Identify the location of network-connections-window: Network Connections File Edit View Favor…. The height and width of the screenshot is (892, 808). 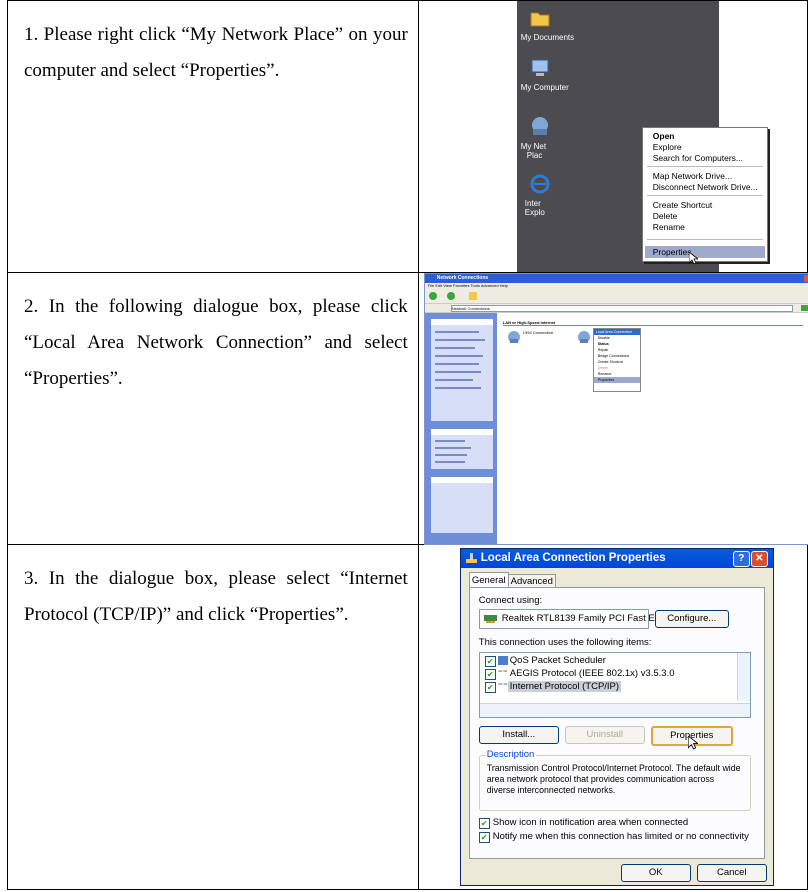
(615, 409).